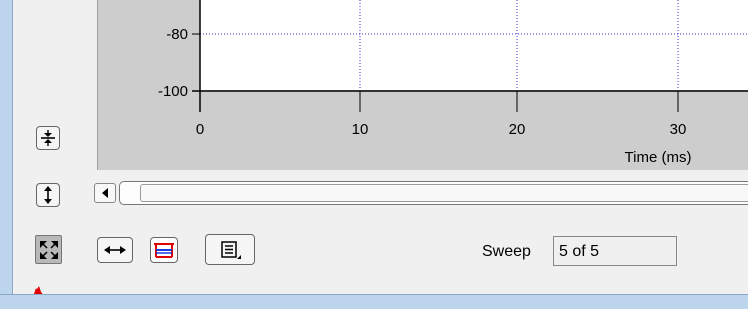  I want to click on expand-horizontal-button, so click(115, 250).